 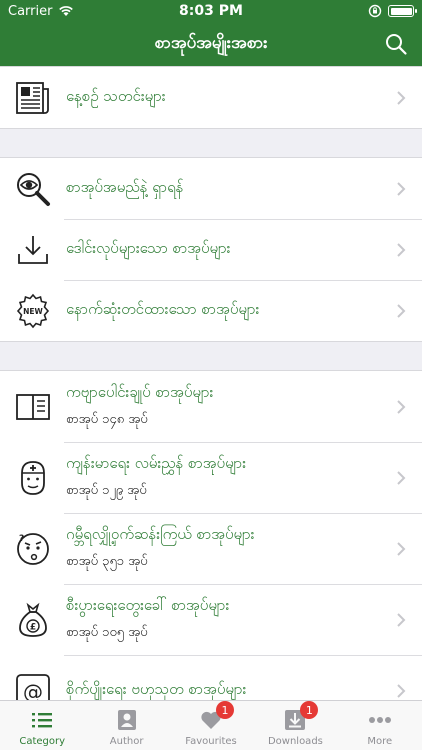 I want to click on tab-more: More, so click(x=380, y=725).